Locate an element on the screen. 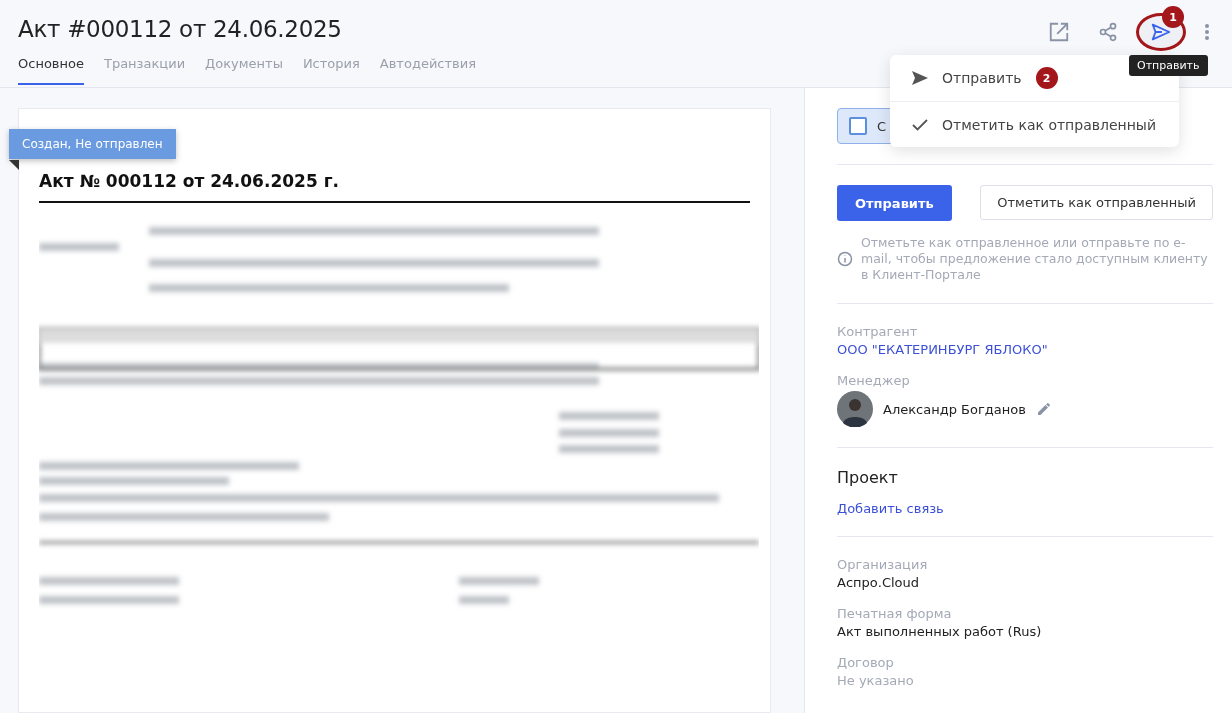 The width and height of the screenshot is (1232, 713). field-value: Не указано is located at coordinates (876, 680).